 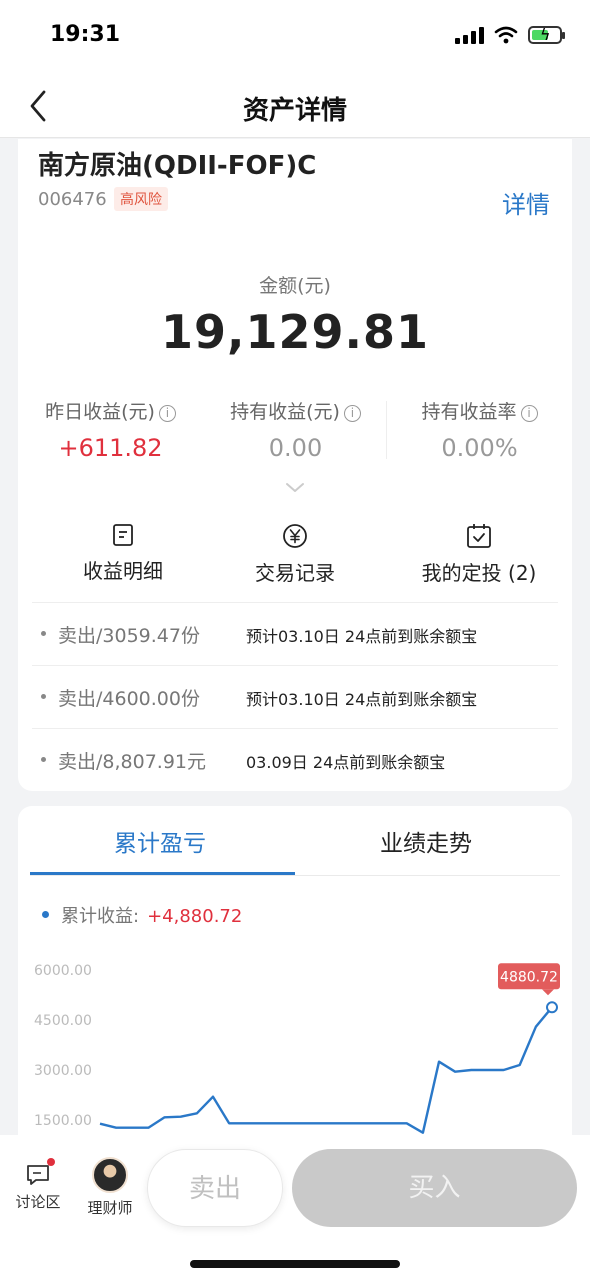 I want to click on legend-value: +4,880.72, so click(x=195, y=916).